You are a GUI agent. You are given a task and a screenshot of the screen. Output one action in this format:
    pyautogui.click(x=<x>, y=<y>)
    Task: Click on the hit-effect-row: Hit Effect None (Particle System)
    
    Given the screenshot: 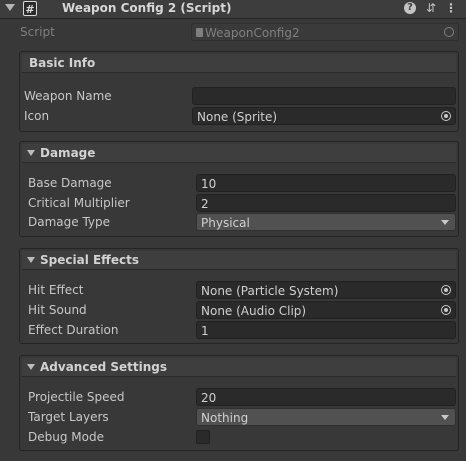 What is the action you would take?
    pyautogui.click(x=240, y=290)
    